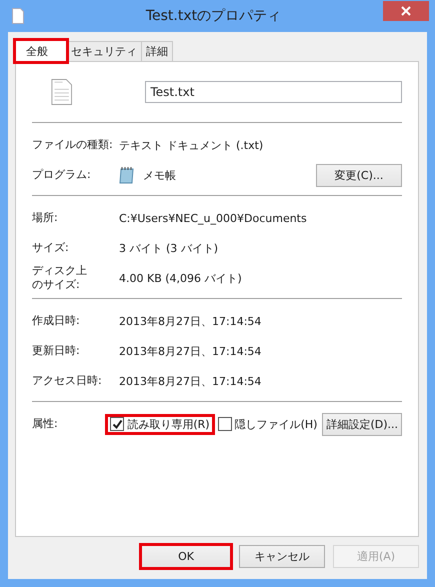 This screenshot has width=435, height=587. What do you see at coordinates (186, 556) in the screenshot?
I see `dialog-button: OK` at bounding box center [186, 556].